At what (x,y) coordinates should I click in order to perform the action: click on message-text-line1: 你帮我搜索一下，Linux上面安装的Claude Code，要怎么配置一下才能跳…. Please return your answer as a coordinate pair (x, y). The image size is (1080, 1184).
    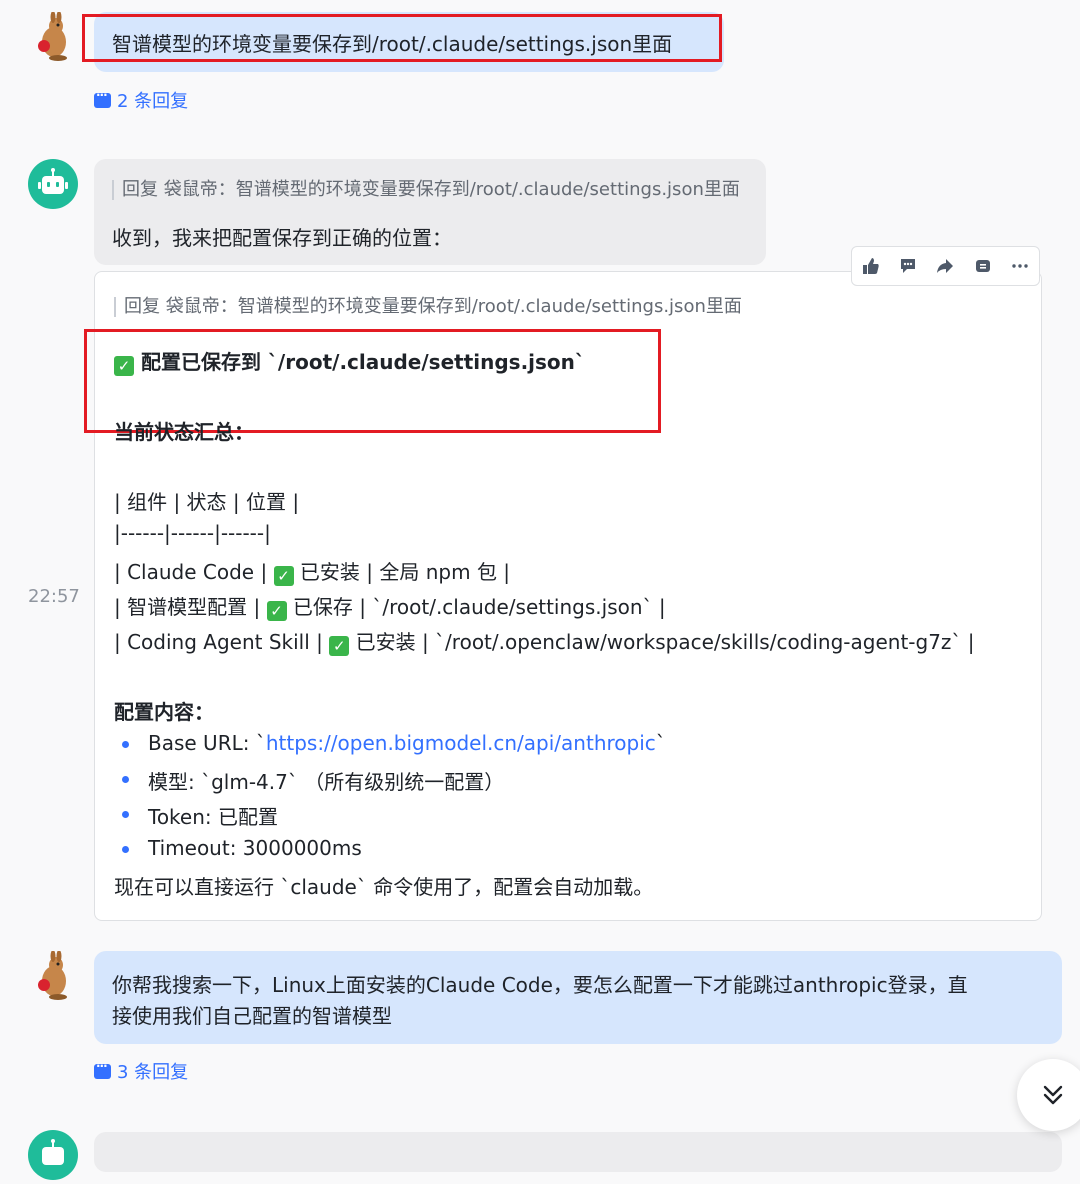
    Looking at the image, I should click on (540, 985).